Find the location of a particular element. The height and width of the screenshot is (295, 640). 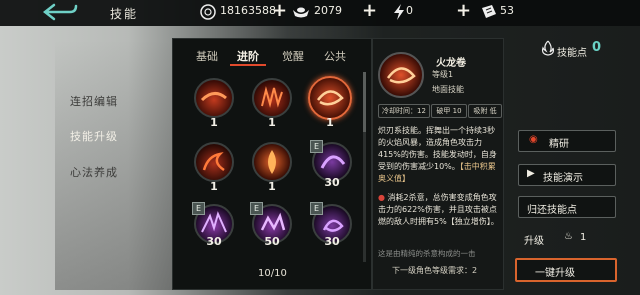

tab-basic: 基础 is located at coordinates (207, 56).